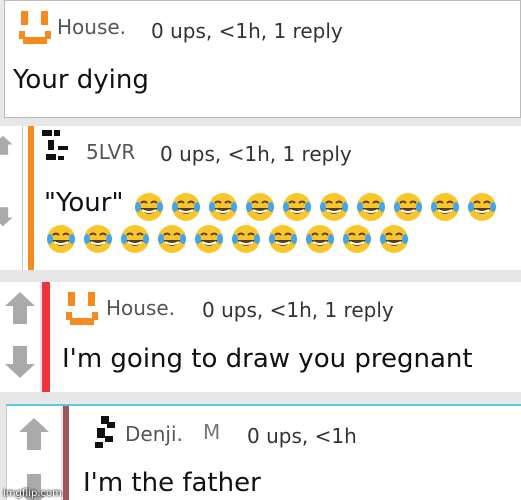 Image resolution: width=521 pixels, height=500 pixels. What do you see at coordinates (110, 152) in the screenshot?
I see `comment-author: 5LVR` at bounding box center [110, 152].